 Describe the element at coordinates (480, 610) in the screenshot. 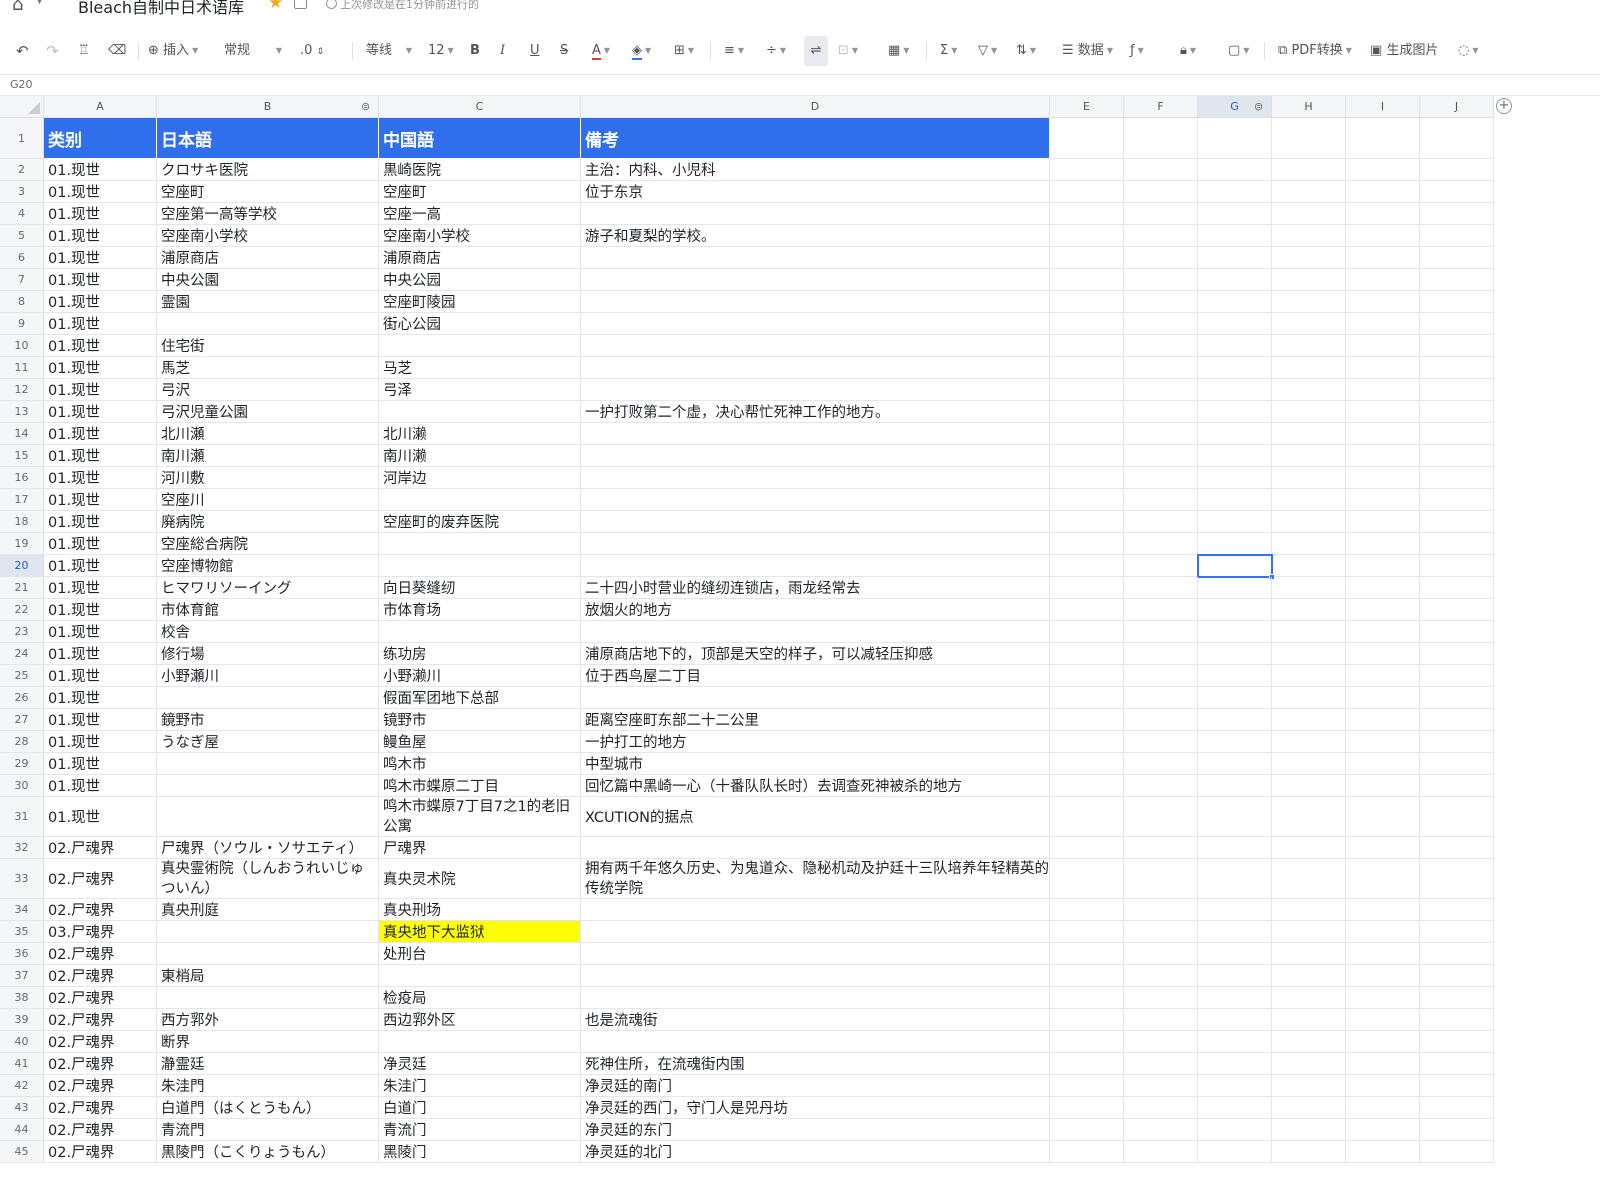

I see `cell: 市体育场` at that location.